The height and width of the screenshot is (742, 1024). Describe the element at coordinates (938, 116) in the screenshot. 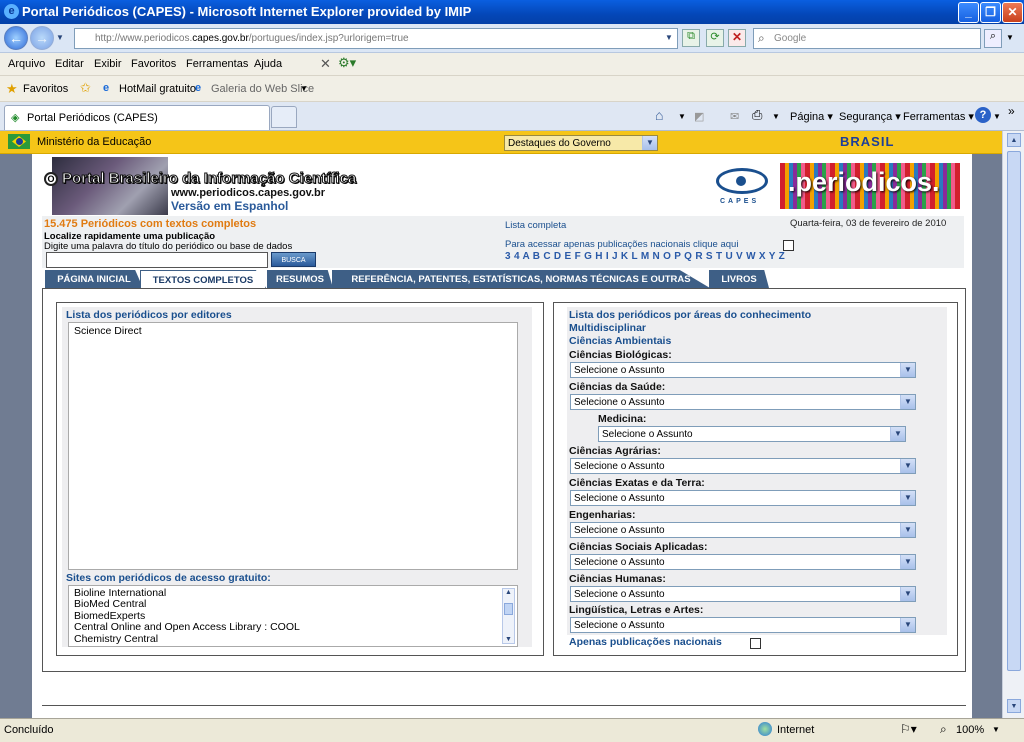

I see `tools-menu: Ferramentas ▾` at that location.